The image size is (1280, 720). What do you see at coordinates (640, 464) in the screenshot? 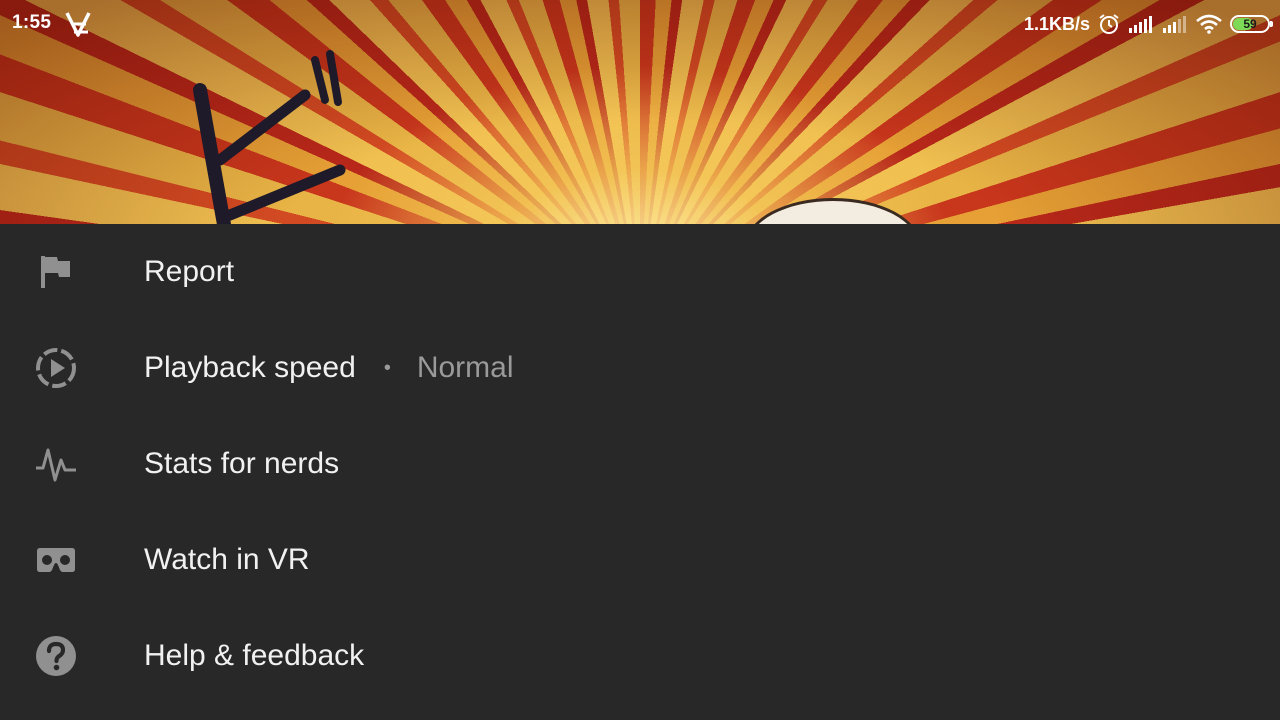
I see `menu-item-stats-for-nerds: Stats for nerds` at bounding box center [640, 464].